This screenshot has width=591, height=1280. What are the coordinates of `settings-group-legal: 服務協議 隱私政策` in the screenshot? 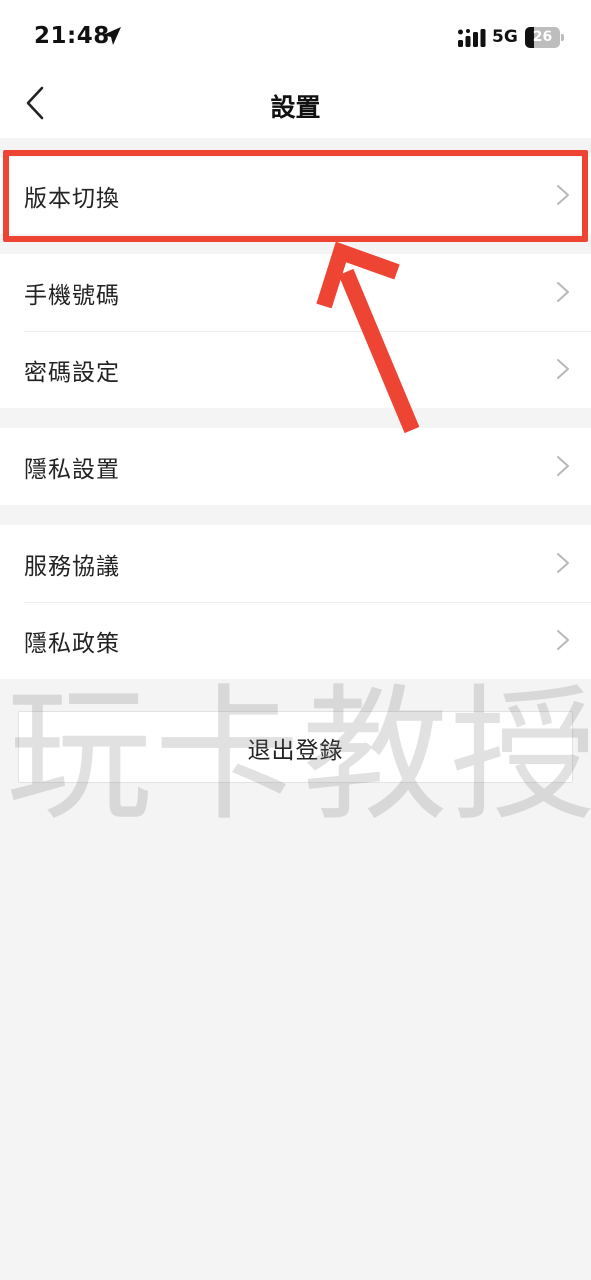 It's located at (295, 602).